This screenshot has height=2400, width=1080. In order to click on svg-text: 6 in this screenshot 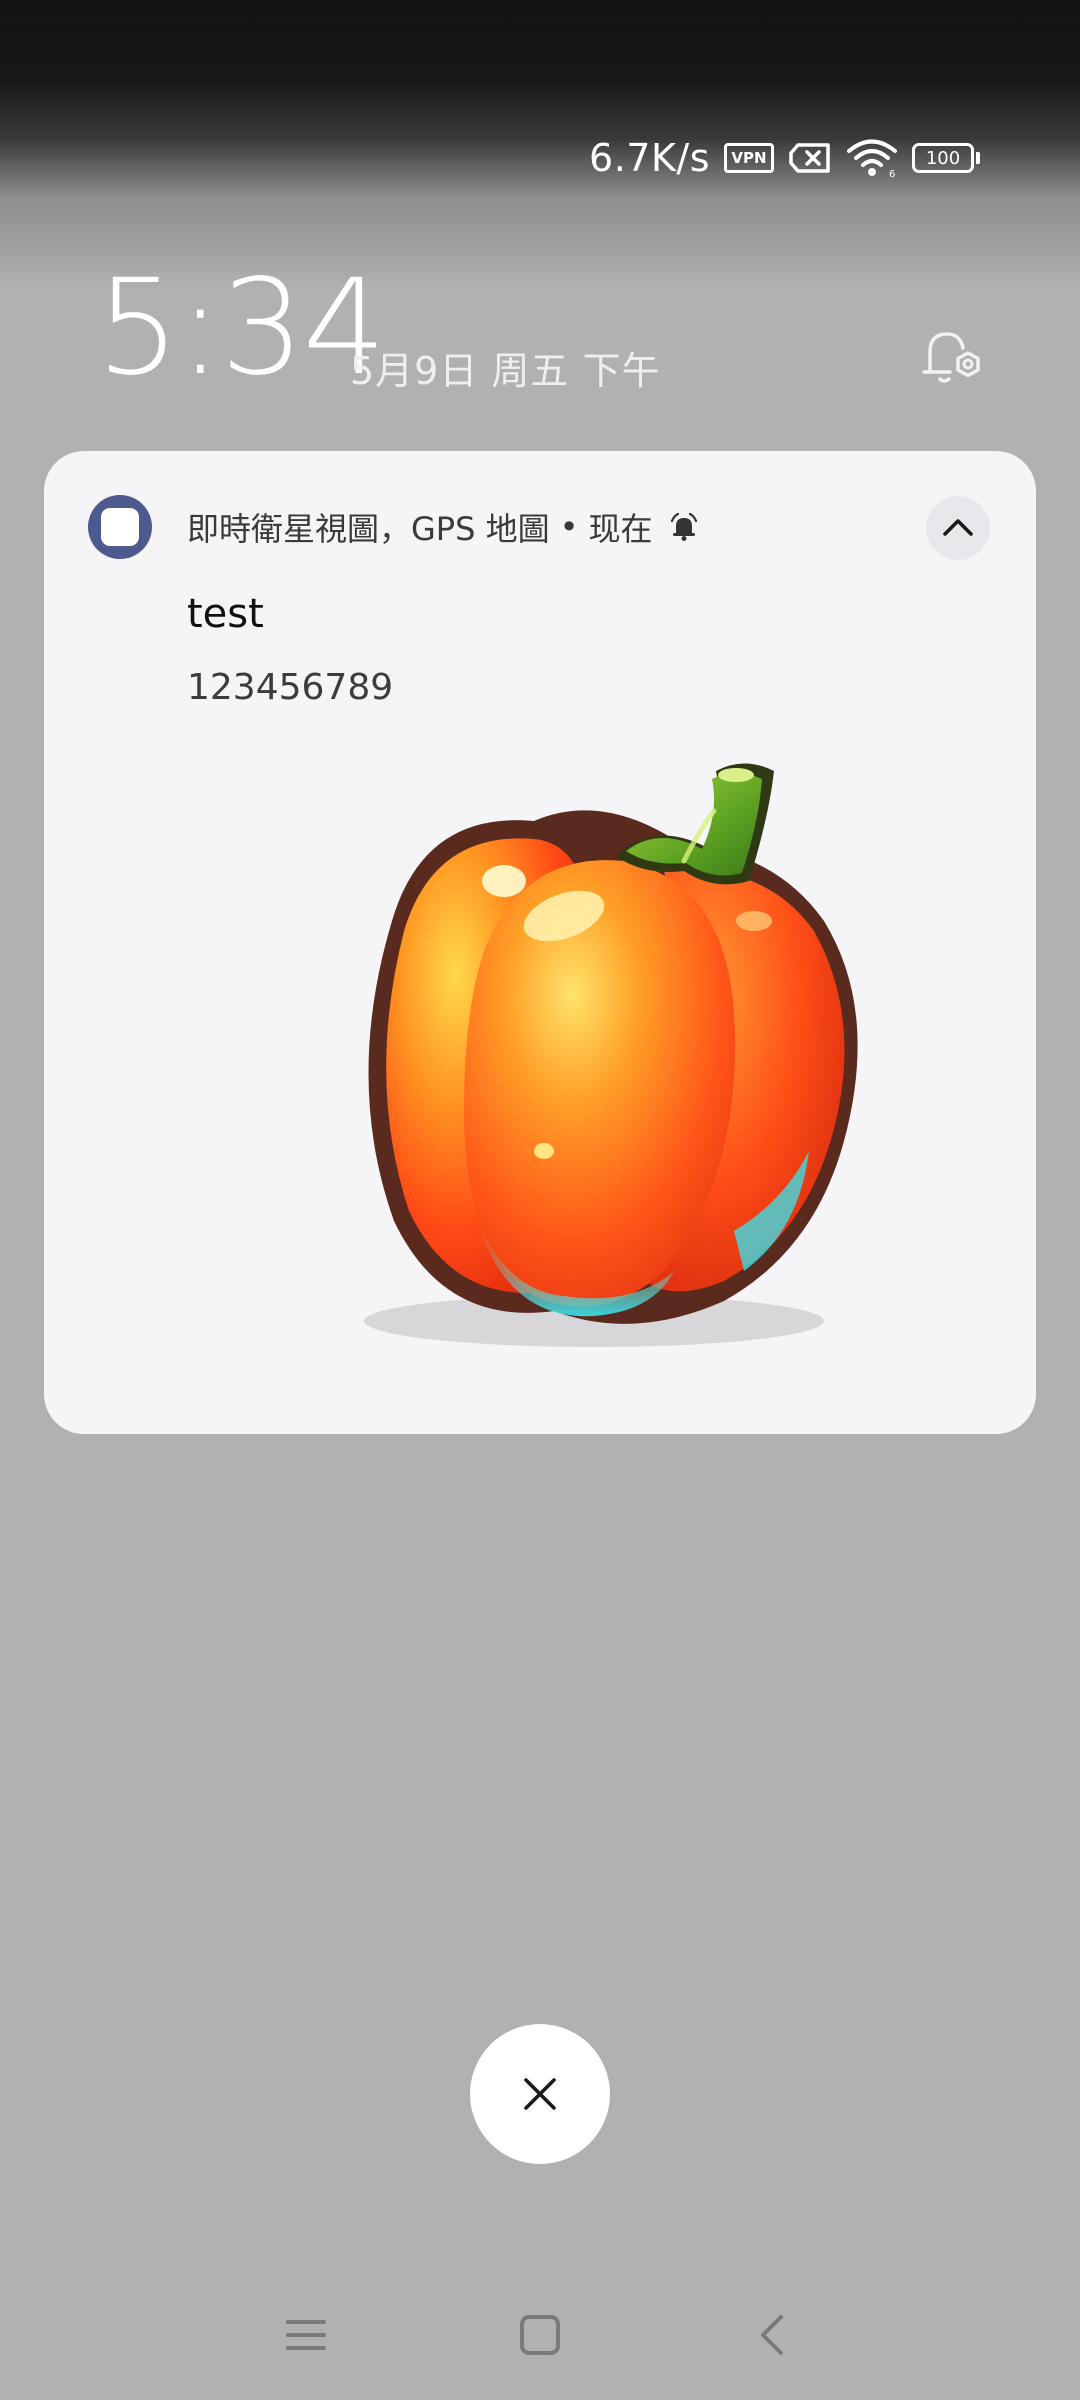, I will do `click(892, 173)`.